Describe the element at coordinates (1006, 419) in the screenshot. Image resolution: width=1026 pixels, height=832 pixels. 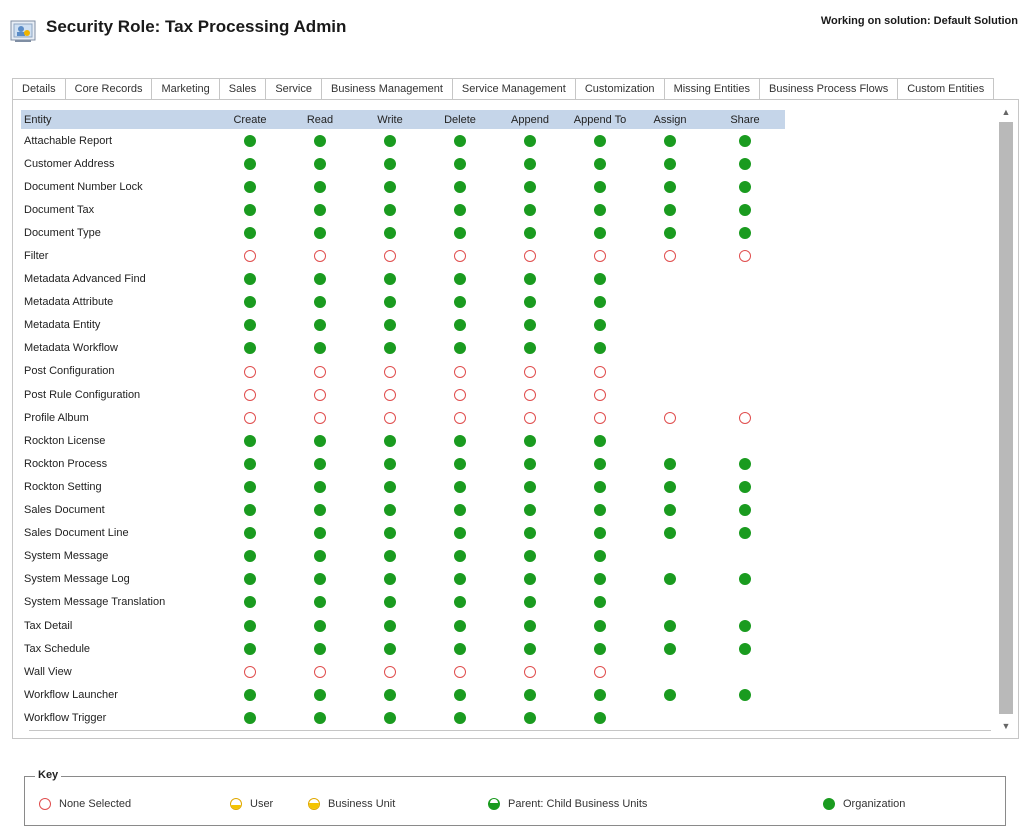
I see `vertical-scrollbar: ▲ ▼` at that location.